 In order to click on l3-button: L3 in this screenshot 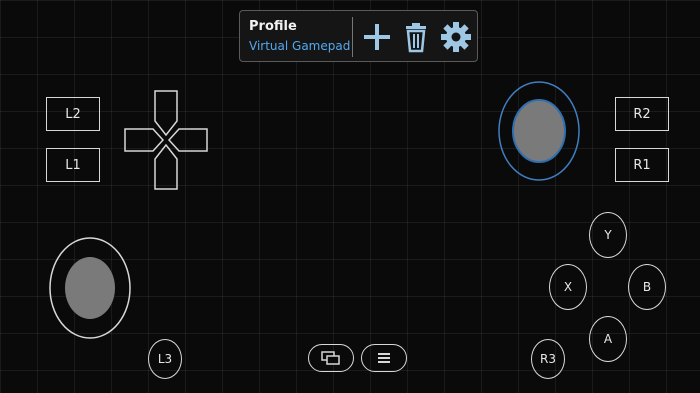, I will do `click(165, 359)`.